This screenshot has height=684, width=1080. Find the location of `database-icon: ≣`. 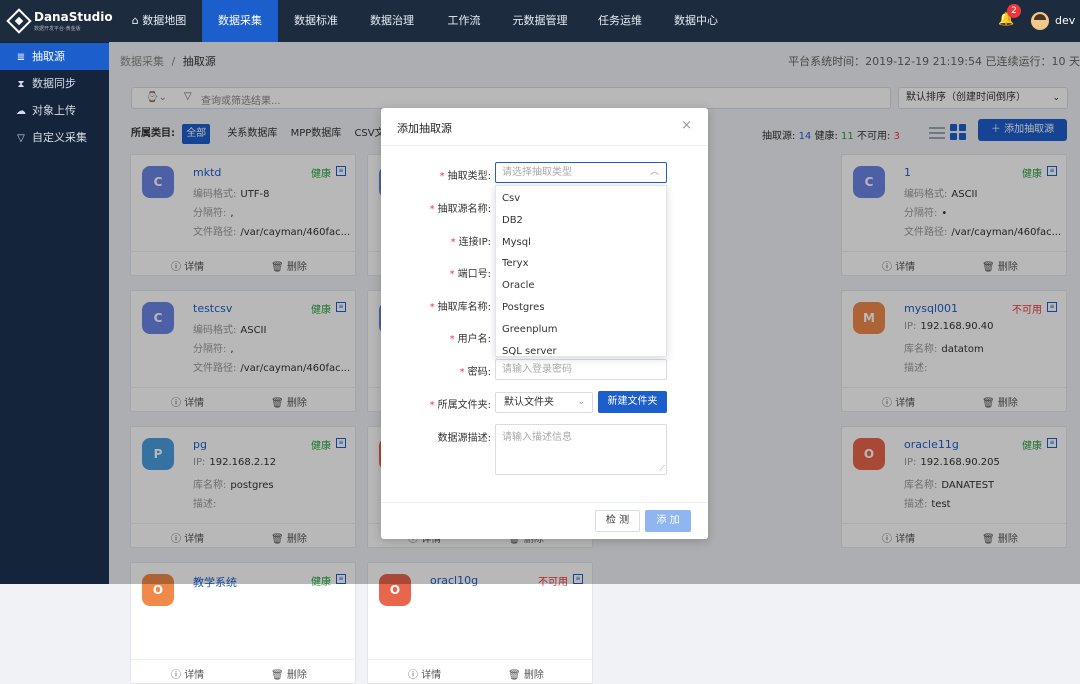

database-icon: ≣ is located at coordinates (21, 57).